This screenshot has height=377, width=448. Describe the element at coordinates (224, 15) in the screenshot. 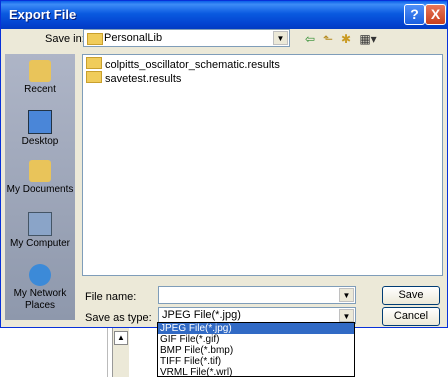

I see `title-bar: Export File ? X` at that location.